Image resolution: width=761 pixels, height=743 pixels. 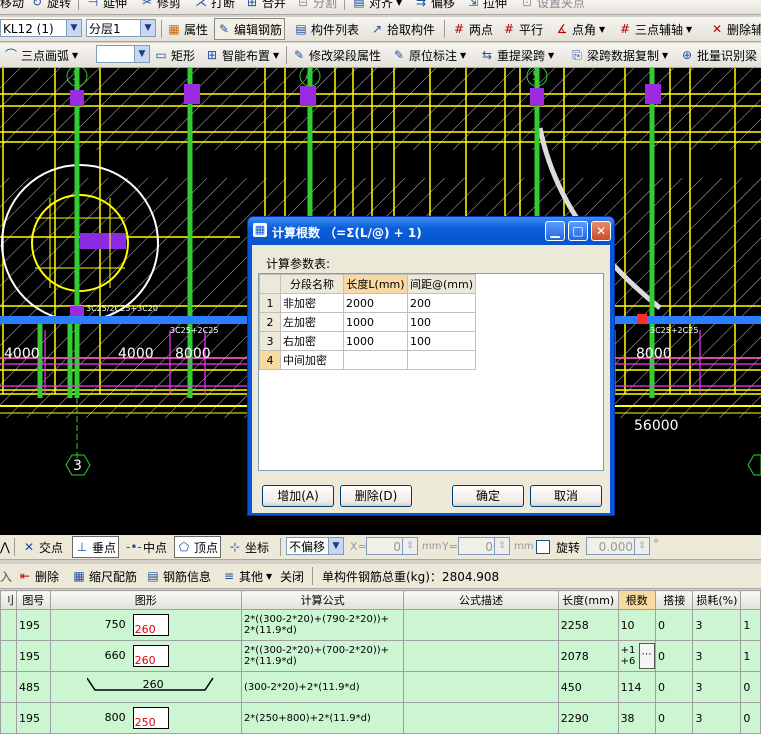 I want to click on dialog-titlebar: ▦ 计算根数 （=Σ(L/@) + 1) ▁ □ ✕, so click(x=431, y=231).